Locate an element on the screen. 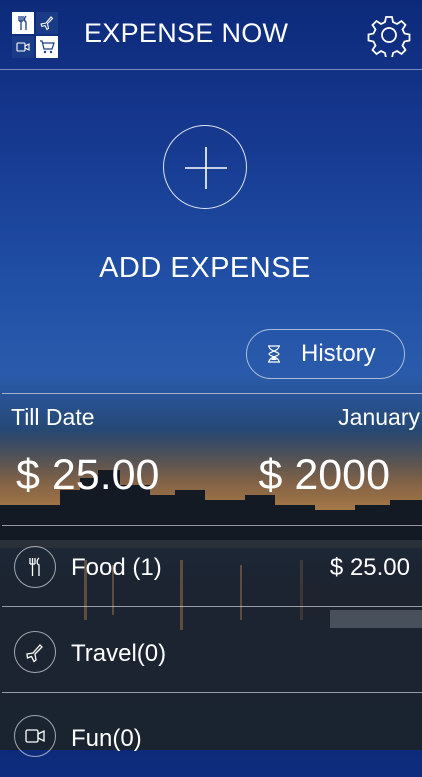 The width and height of the screenshot is (422, 777). category-label: Food (1) is located at coordinates (116, 567).